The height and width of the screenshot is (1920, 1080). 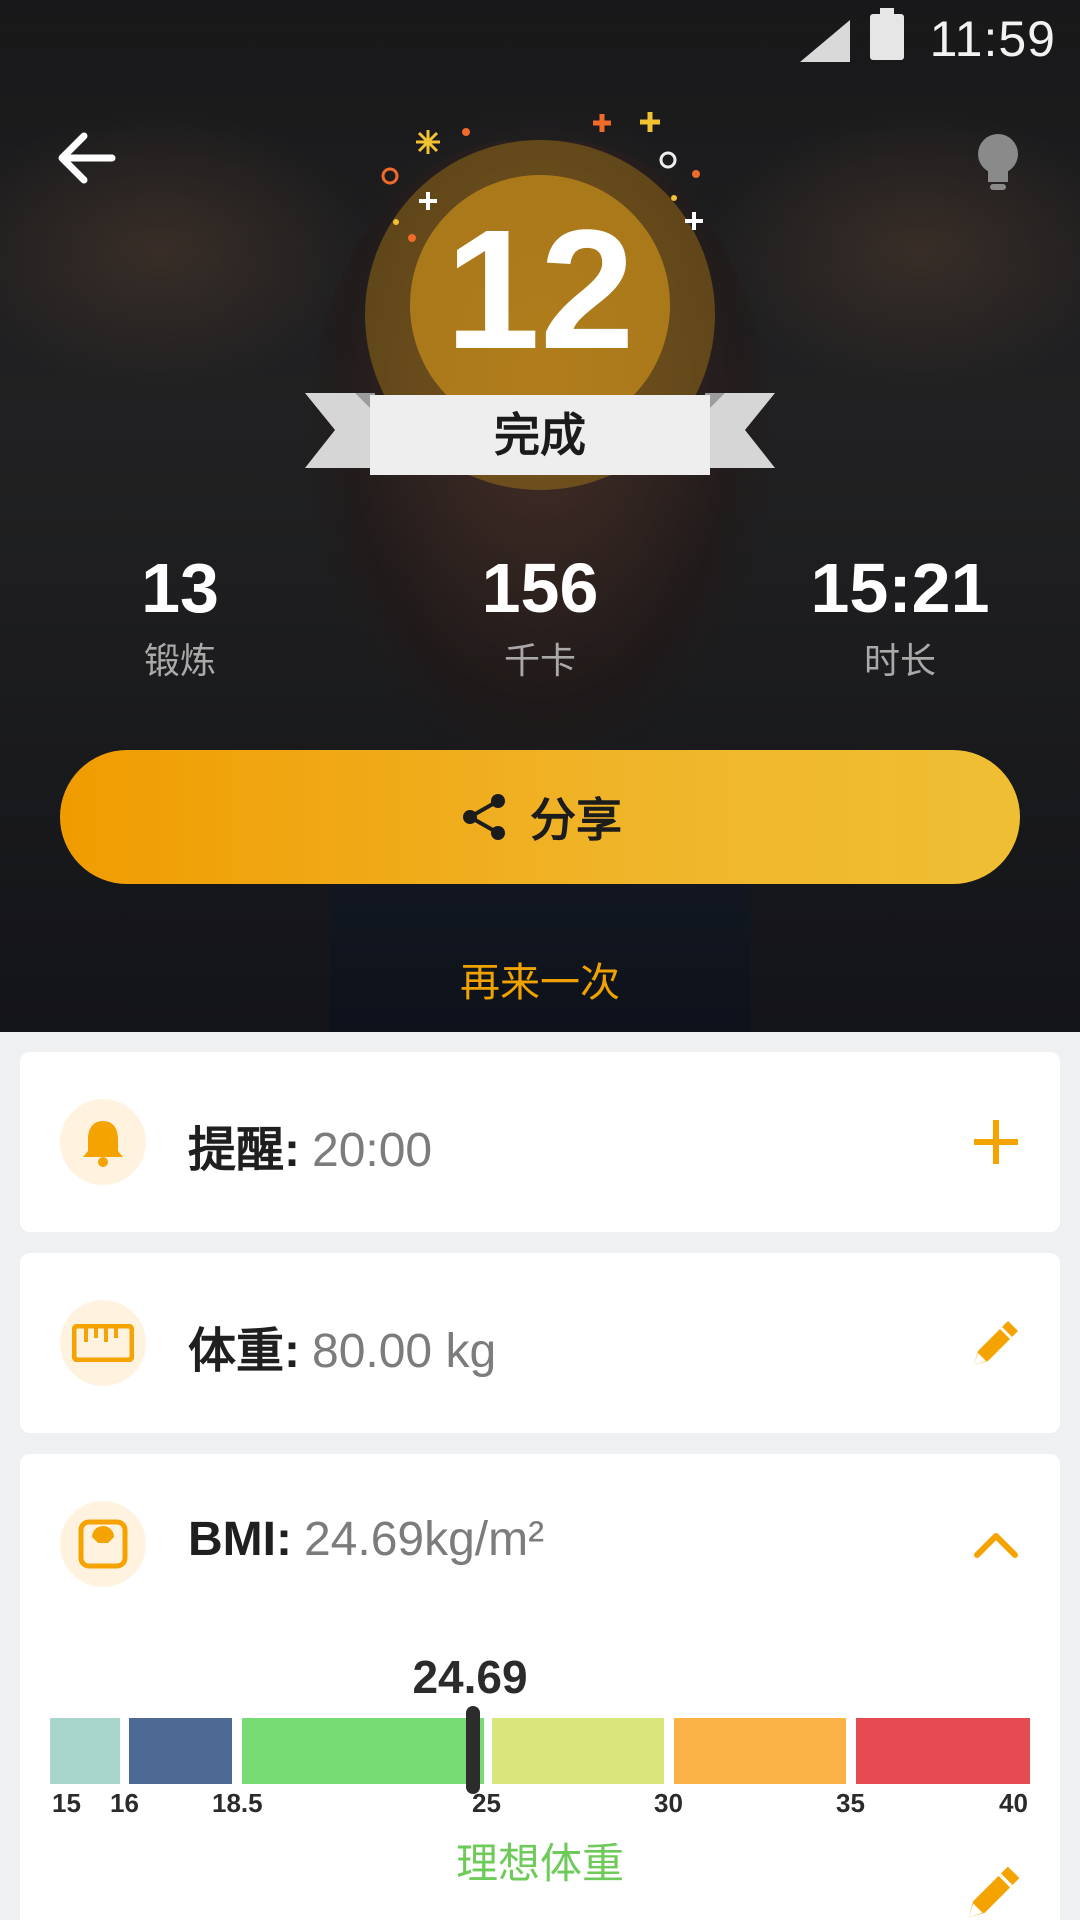 I want to click on workout-stats: 13 锻炼 156 千卡 15:21 时长, so click(x=540, y=618).